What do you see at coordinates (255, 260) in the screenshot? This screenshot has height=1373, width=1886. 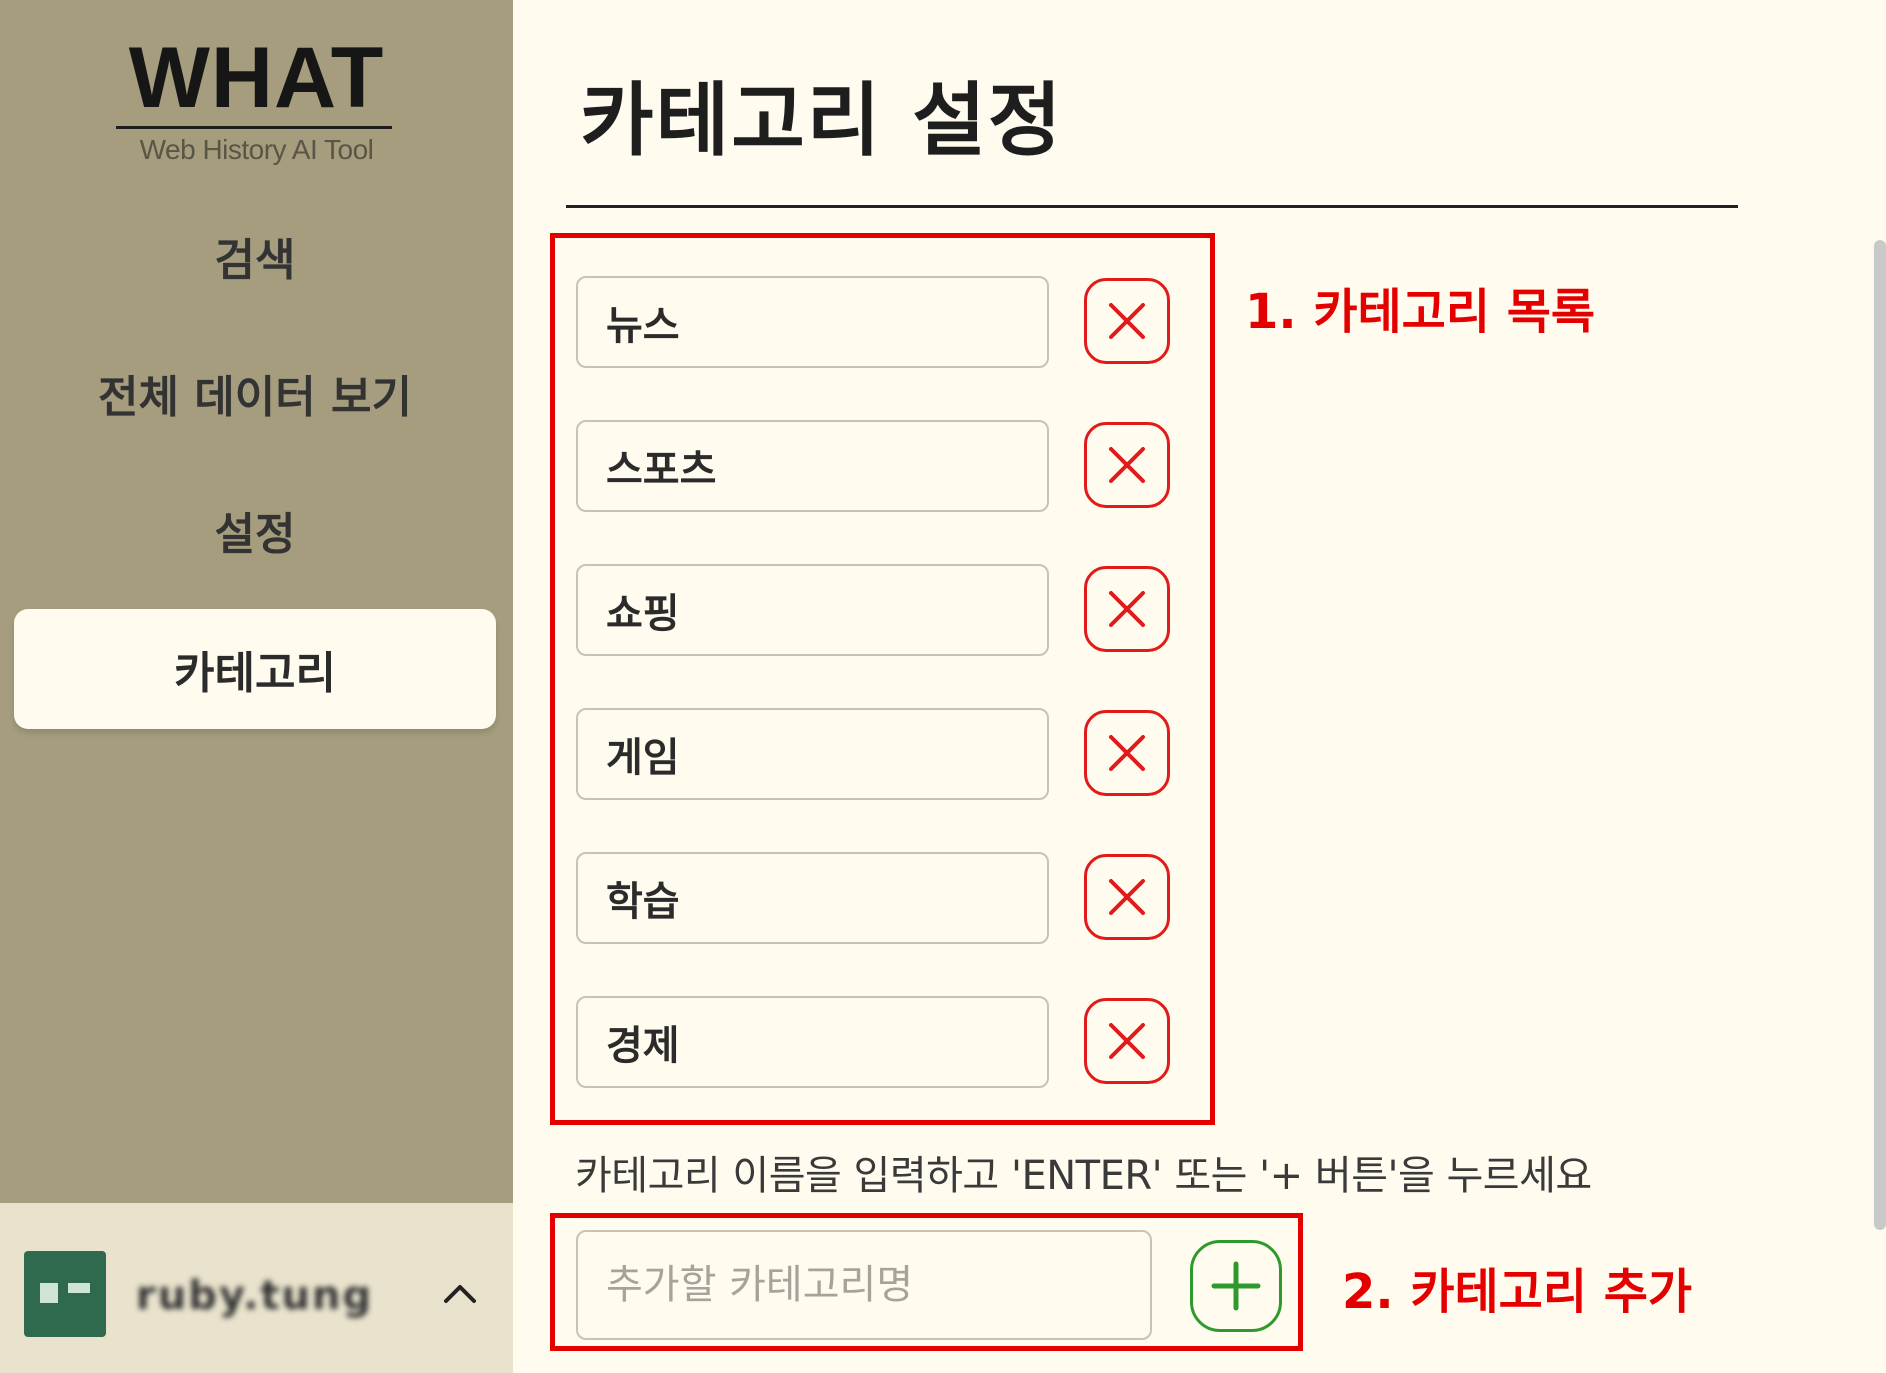 I see `sidebar-item-label: 검색` at bounding box center [255, 260].